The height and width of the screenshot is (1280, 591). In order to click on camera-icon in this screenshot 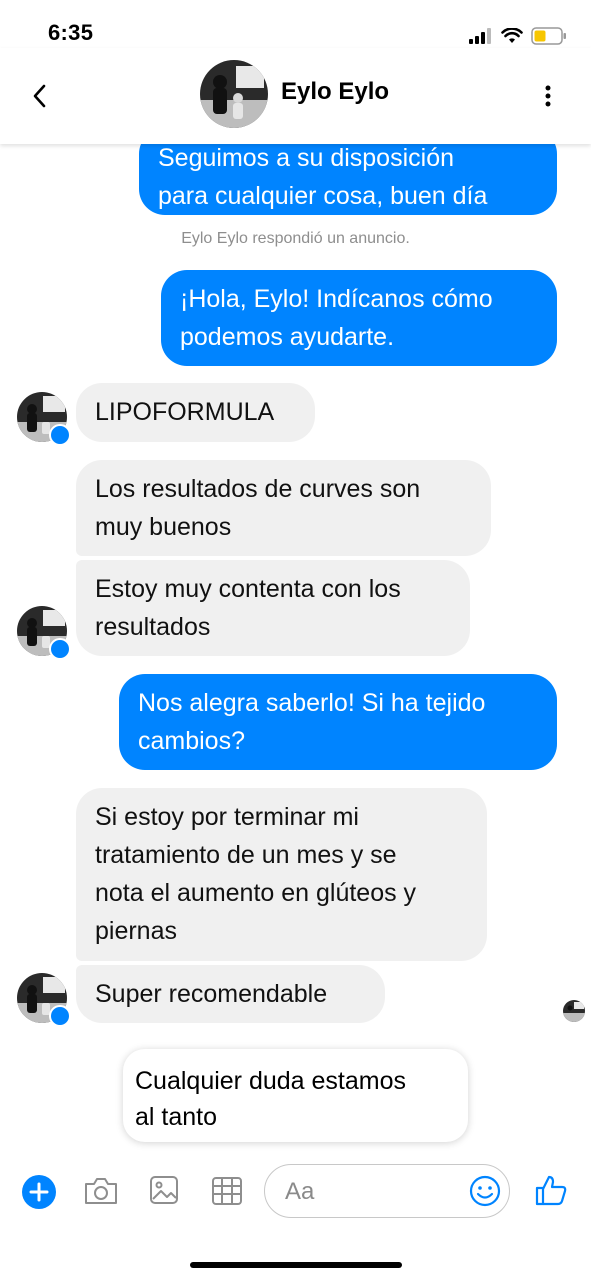, I will do `click(101, 1191)`.